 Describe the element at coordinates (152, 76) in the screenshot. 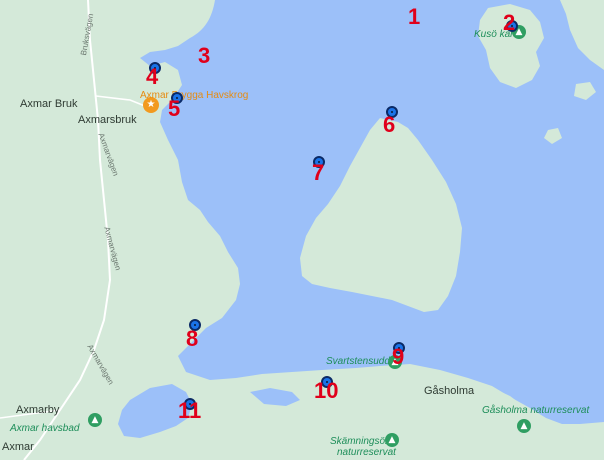

I see `point-number-4: 4` at that location.